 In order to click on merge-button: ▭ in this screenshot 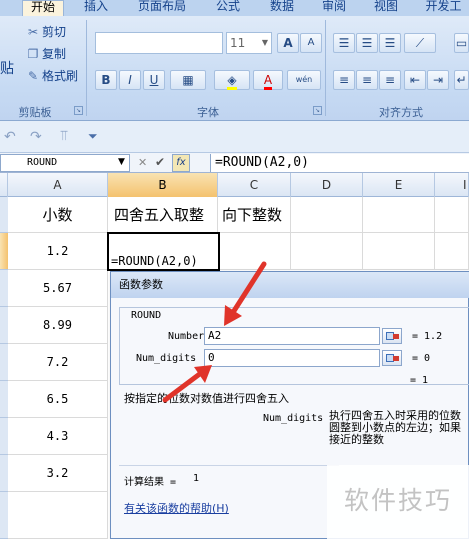, I will do `click(461, 43)`.